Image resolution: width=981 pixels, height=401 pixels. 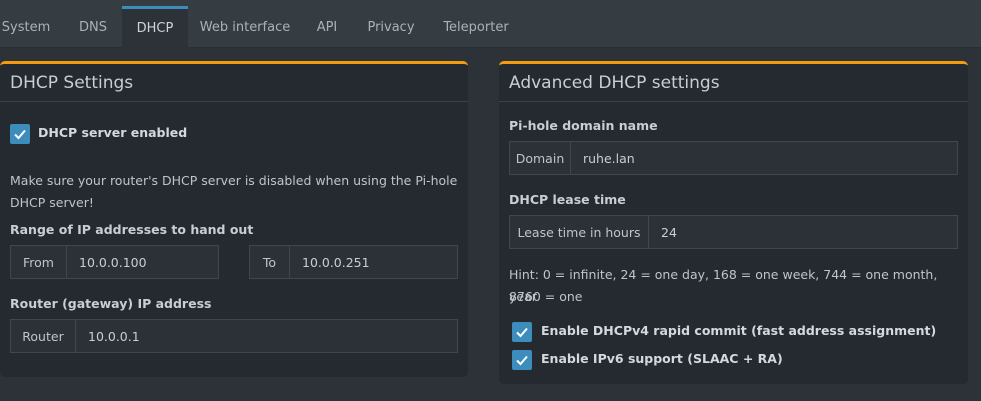 I want to click on range-from-group: From 10.0.0.100, so click(x=114, y=262).